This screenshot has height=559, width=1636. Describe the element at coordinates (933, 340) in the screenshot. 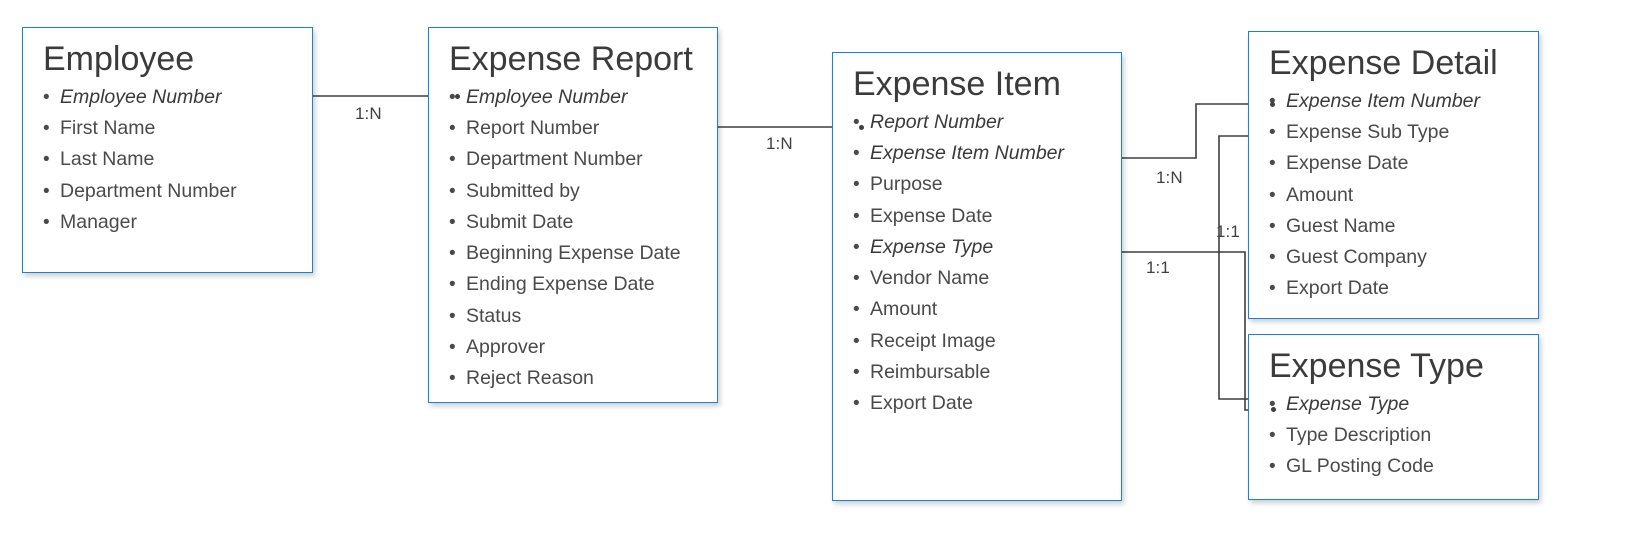

I see `attribute-label: Receipt Image` at that location.